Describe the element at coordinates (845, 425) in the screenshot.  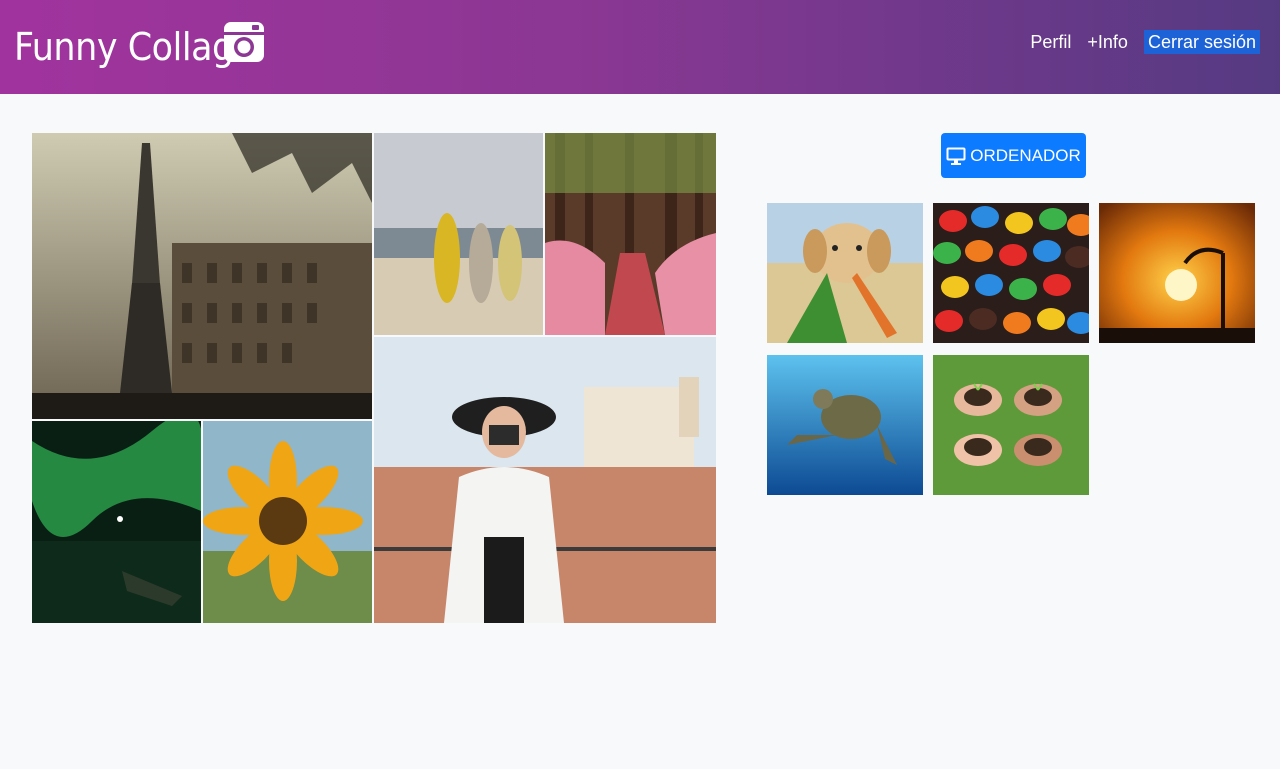
I see `thumbnail-turtle` at that location.